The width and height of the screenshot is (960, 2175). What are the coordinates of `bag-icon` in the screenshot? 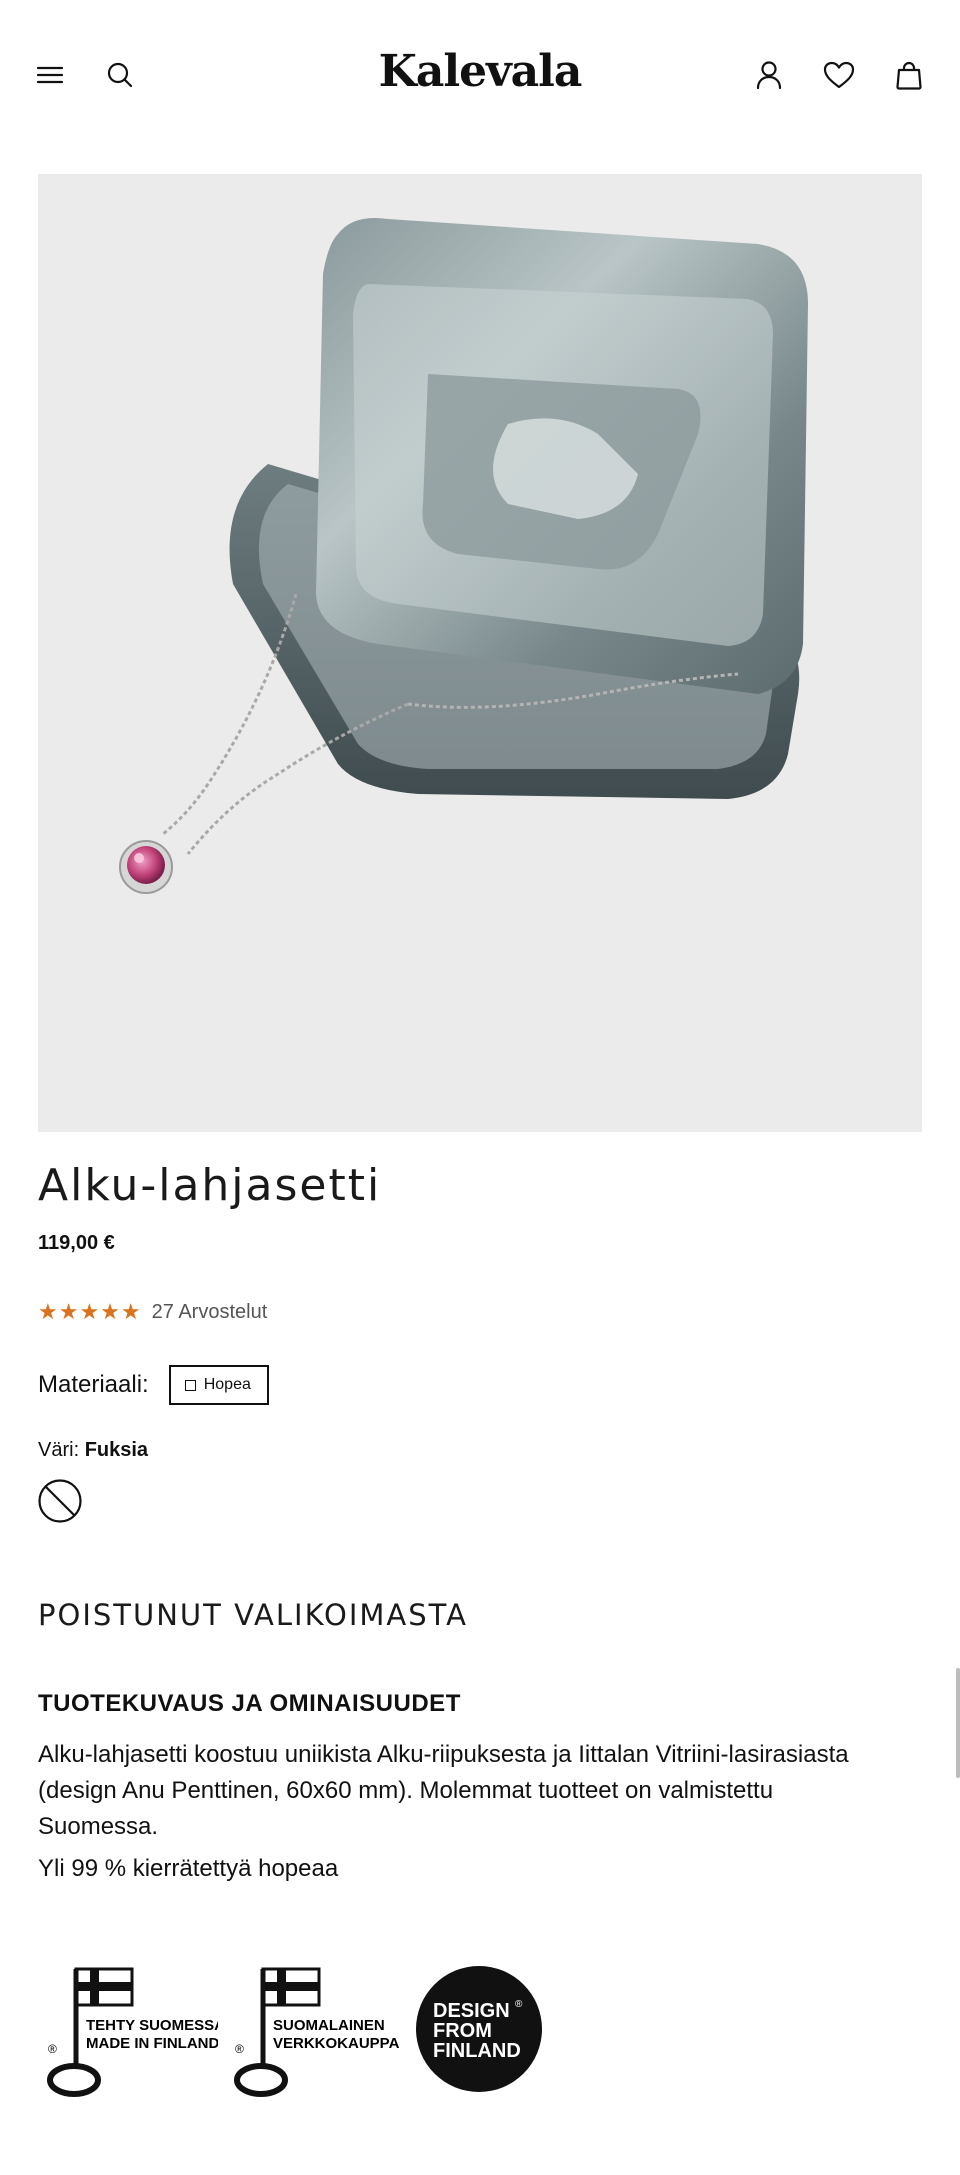 It's located at (909, 75).